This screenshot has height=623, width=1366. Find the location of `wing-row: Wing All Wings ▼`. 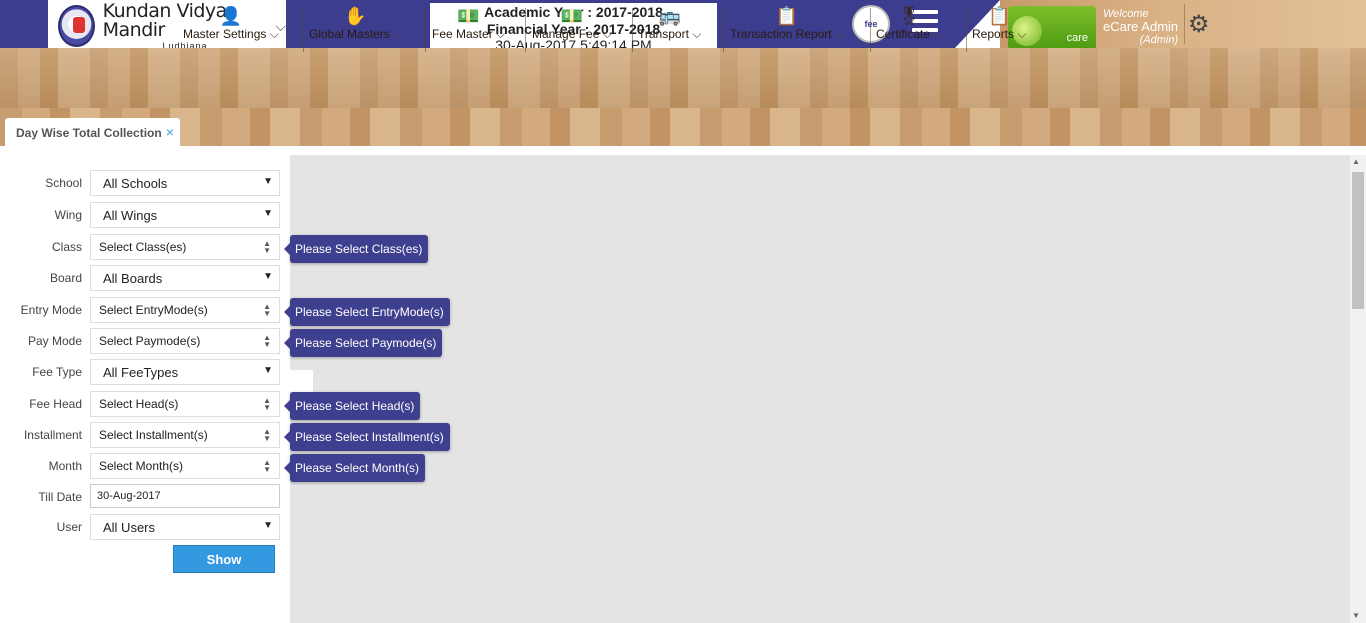

wing-row: Wing All Wings ▼ is located at coordinates (145, 215).